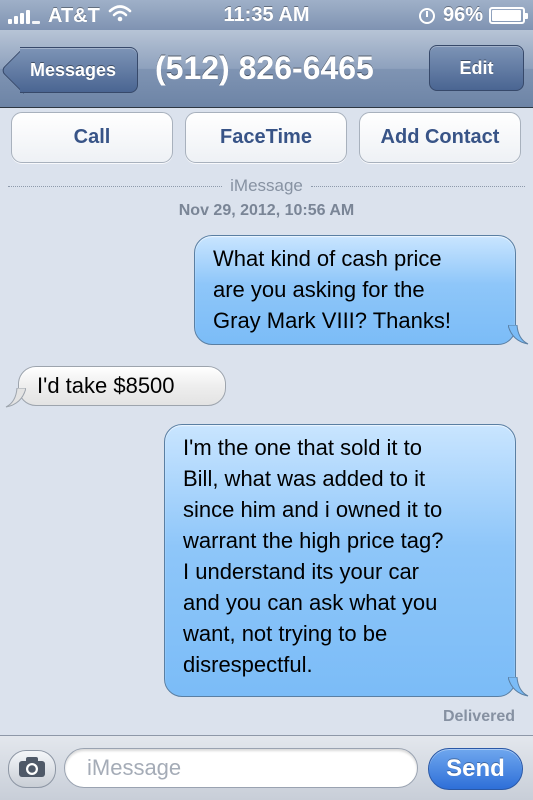 This screenshot has width=533, height=800. Describe the element at coordinates (301, 571) in the screenshot. I see `message-line: I understand its your car` at that location.